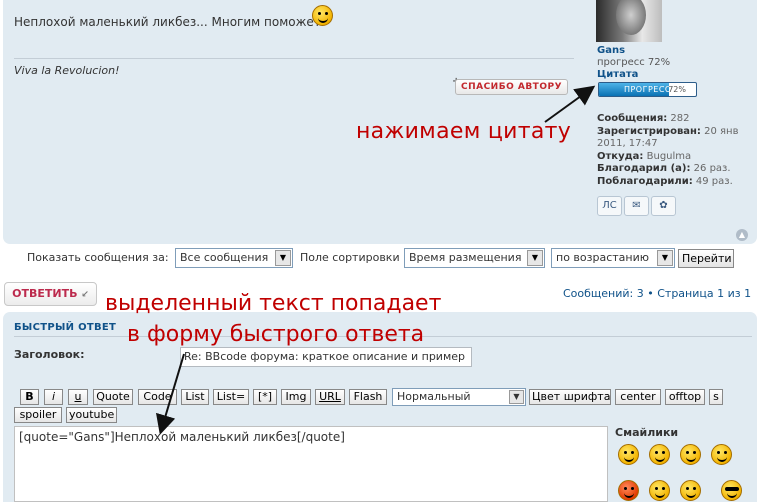 The width and height of the screenshot is (762, 502). Describe the element at coordinates (570, 104) in the screenshot. I see `arrow-to-quote` at that location.